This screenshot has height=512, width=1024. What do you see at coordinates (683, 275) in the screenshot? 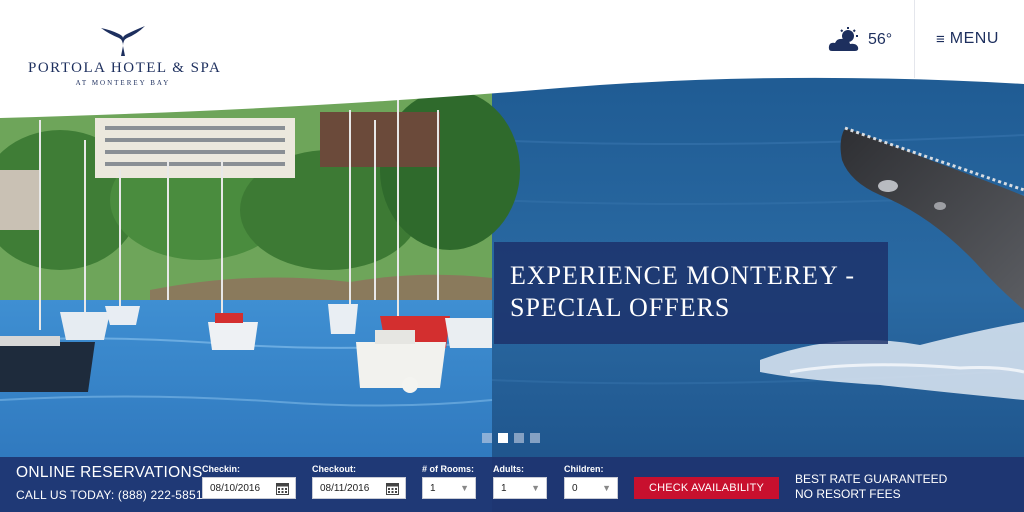
I see `offer-title-line1: EXPERIENCE MONTEREY -` at bounding box center [683, 275].